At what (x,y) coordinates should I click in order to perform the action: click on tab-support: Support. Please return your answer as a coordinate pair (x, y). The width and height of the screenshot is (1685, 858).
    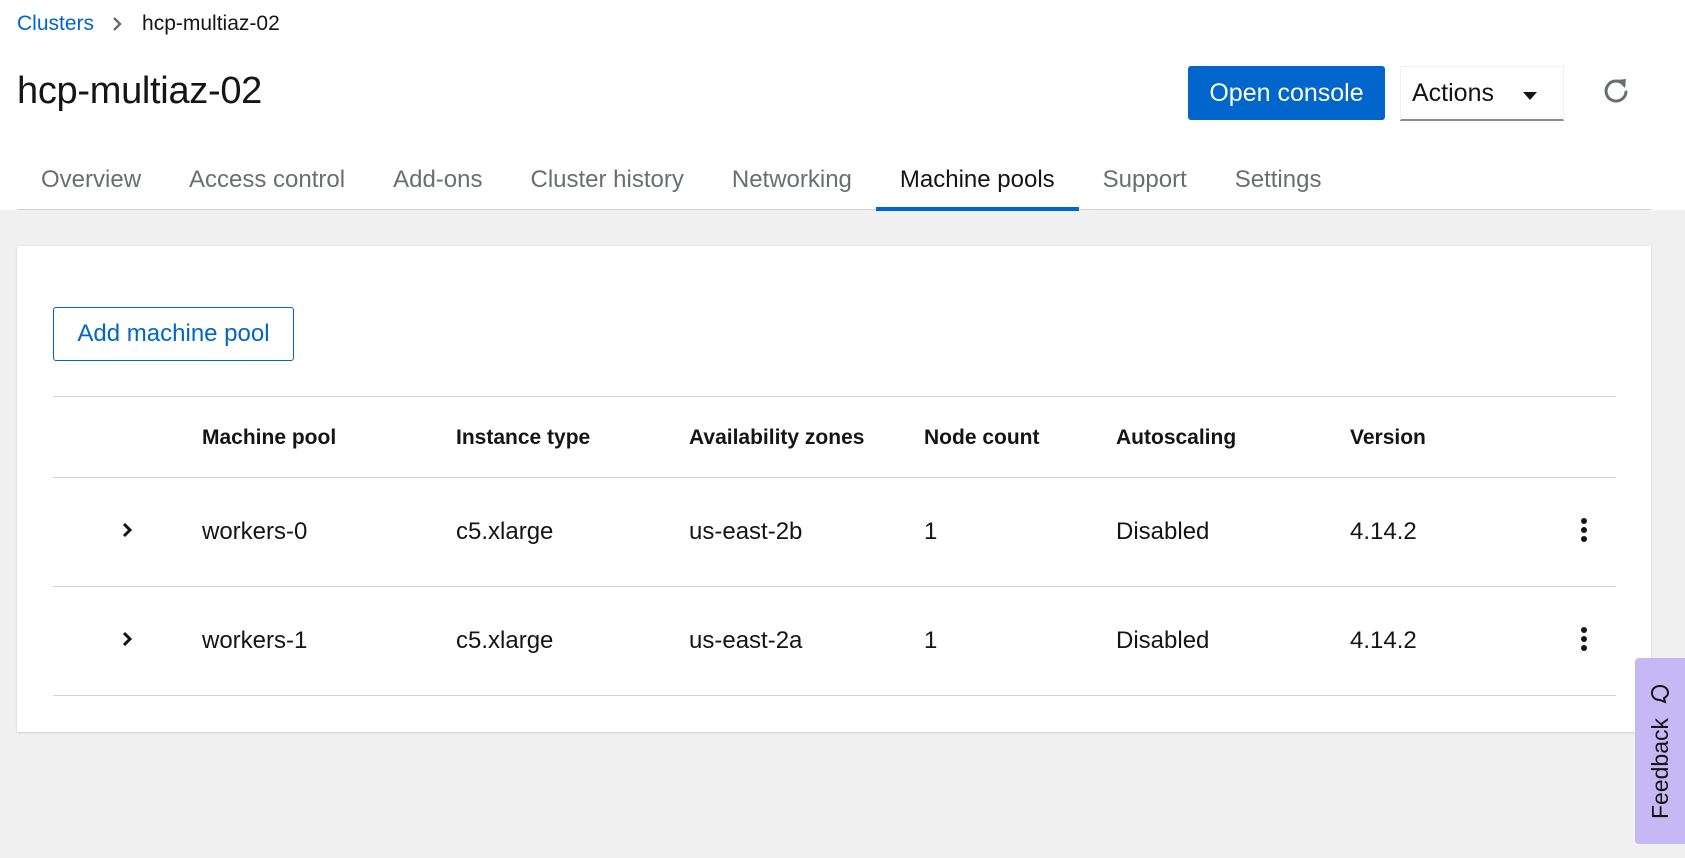
    Looking at the image, I should click on (1145, 180).